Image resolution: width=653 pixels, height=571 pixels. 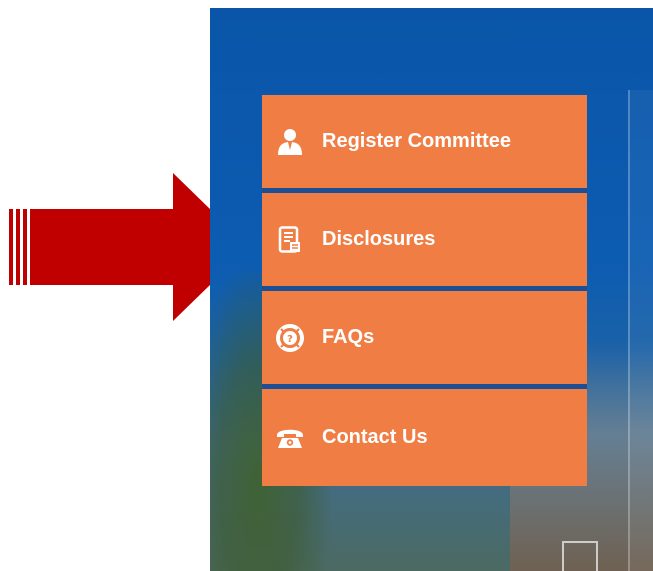 I want to click on menu-item-label: FAQs, so click(x=348, y=337).